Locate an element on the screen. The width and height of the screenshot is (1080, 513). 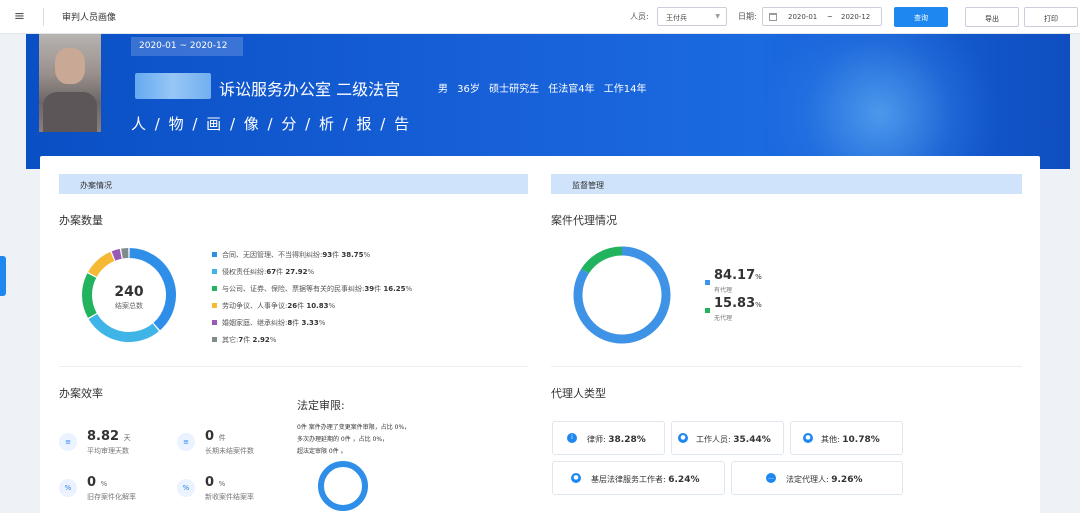
without-agent-label: 无代理 is located at coordinates (723, 318).